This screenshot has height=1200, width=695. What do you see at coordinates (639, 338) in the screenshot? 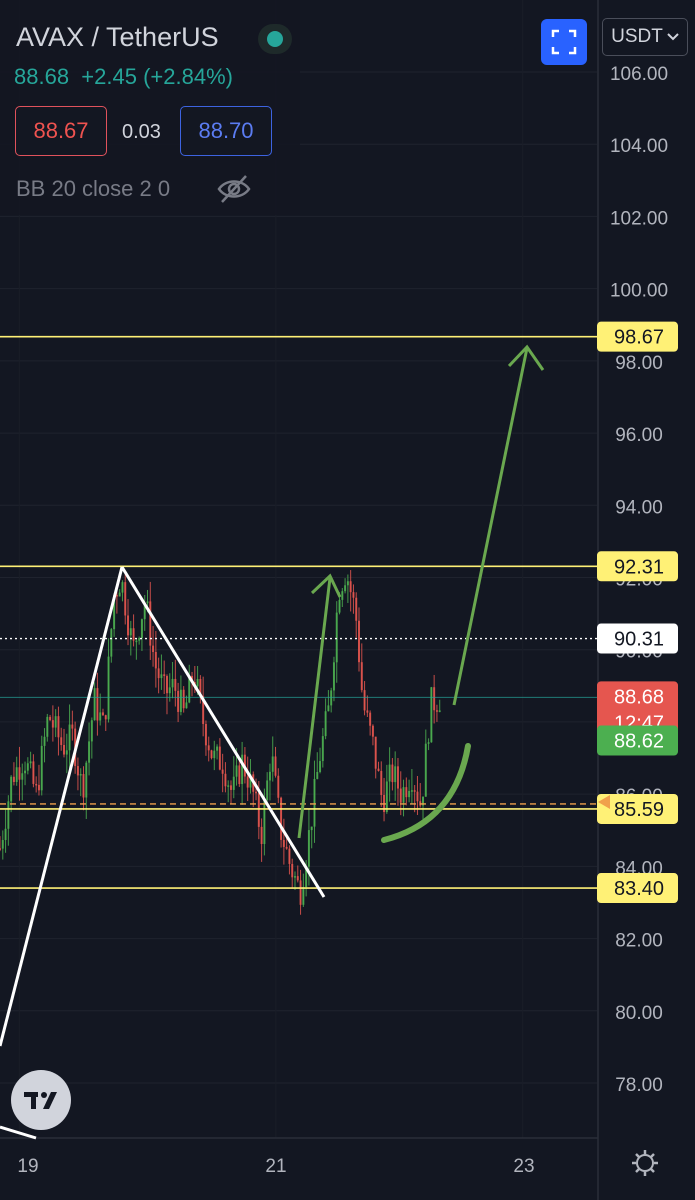
I see `level-price-tag-label: 98.67` at bounding box center [639, 338].